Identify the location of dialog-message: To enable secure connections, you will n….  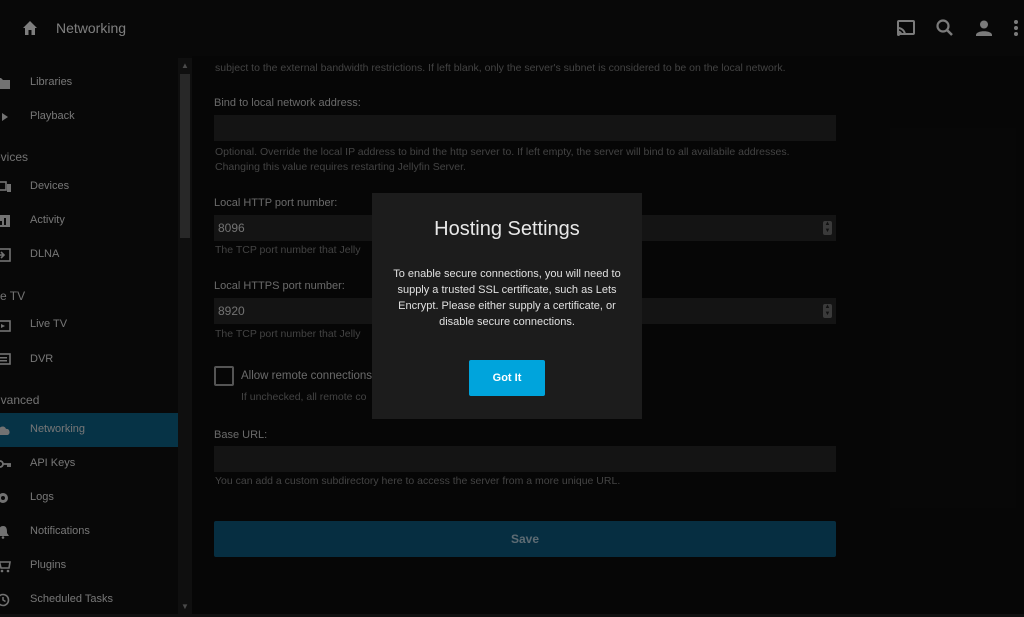
(507, 298).